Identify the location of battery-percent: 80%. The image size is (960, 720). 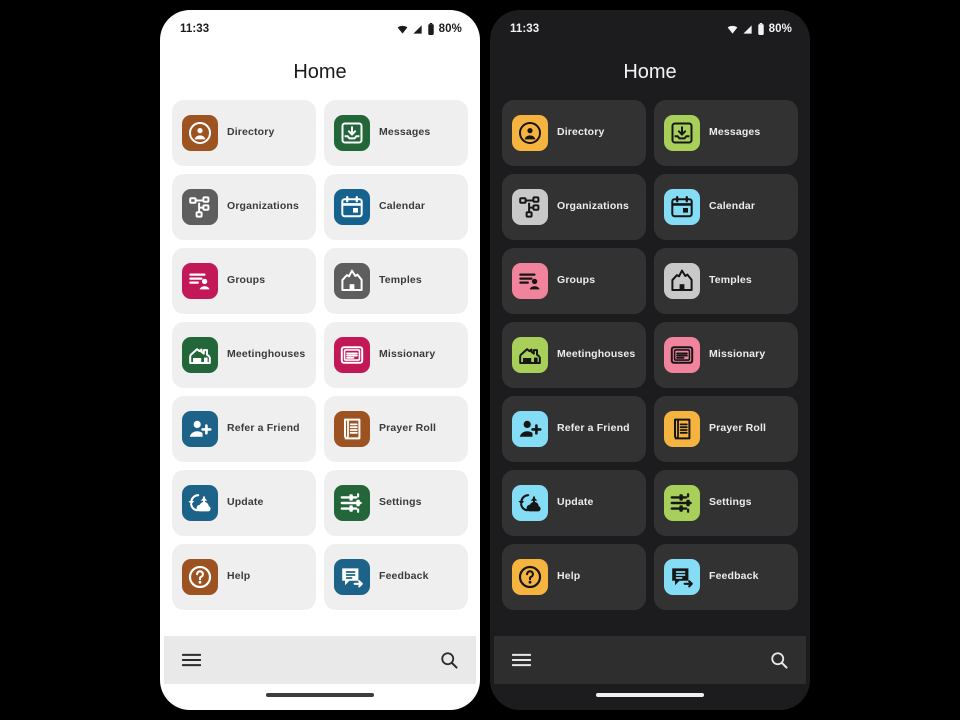
(450, 29).